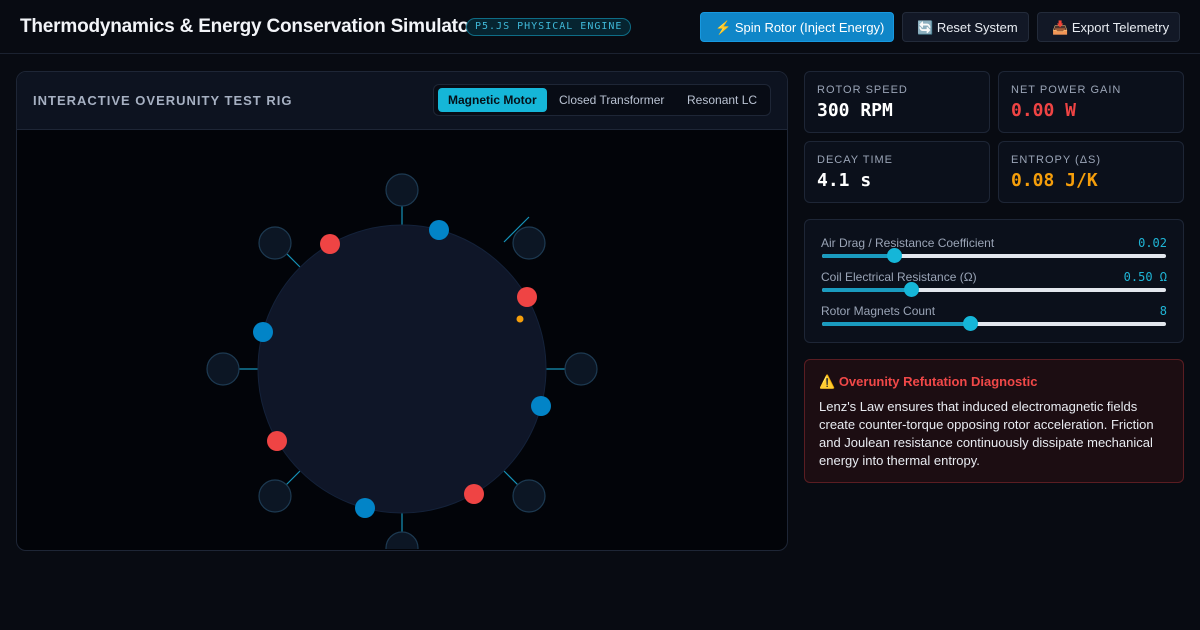  Describe the element at coordinates (878, 311) in the screenshot. I see `magnets-count-label: Rotor Magnets Count` at that location.